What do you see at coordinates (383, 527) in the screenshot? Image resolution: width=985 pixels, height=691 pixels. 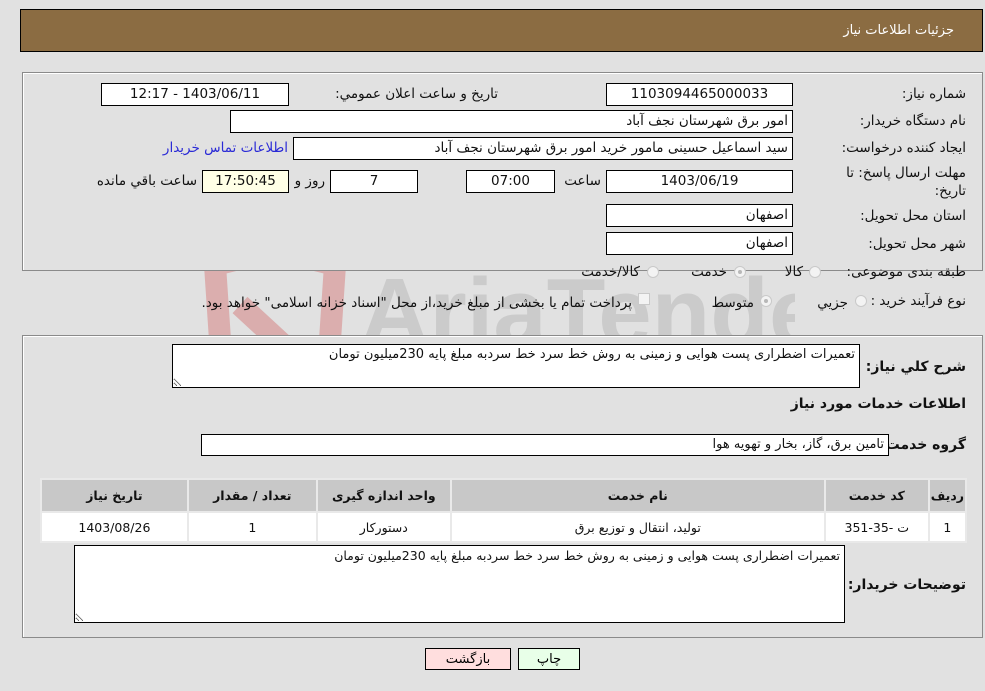 I see `cell-unit: دستورکار` at bounding box center [383, 527].